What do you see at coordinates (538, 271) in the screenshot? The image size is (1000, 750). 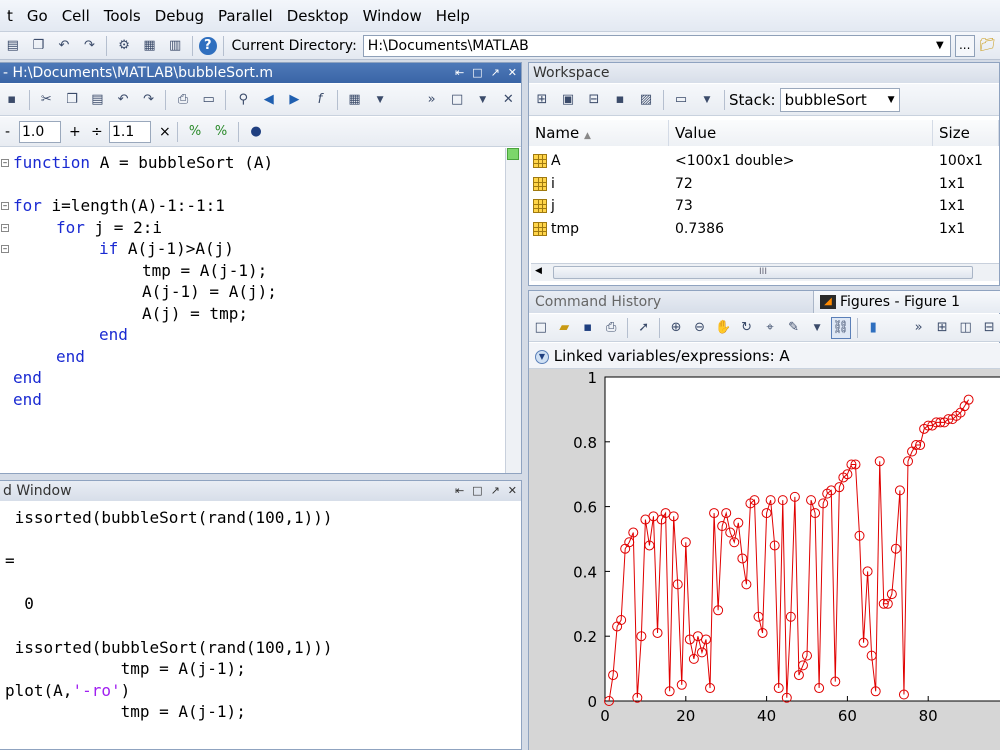 I see `scroll-left-icon: ◀` at bounding box center [538, 271].